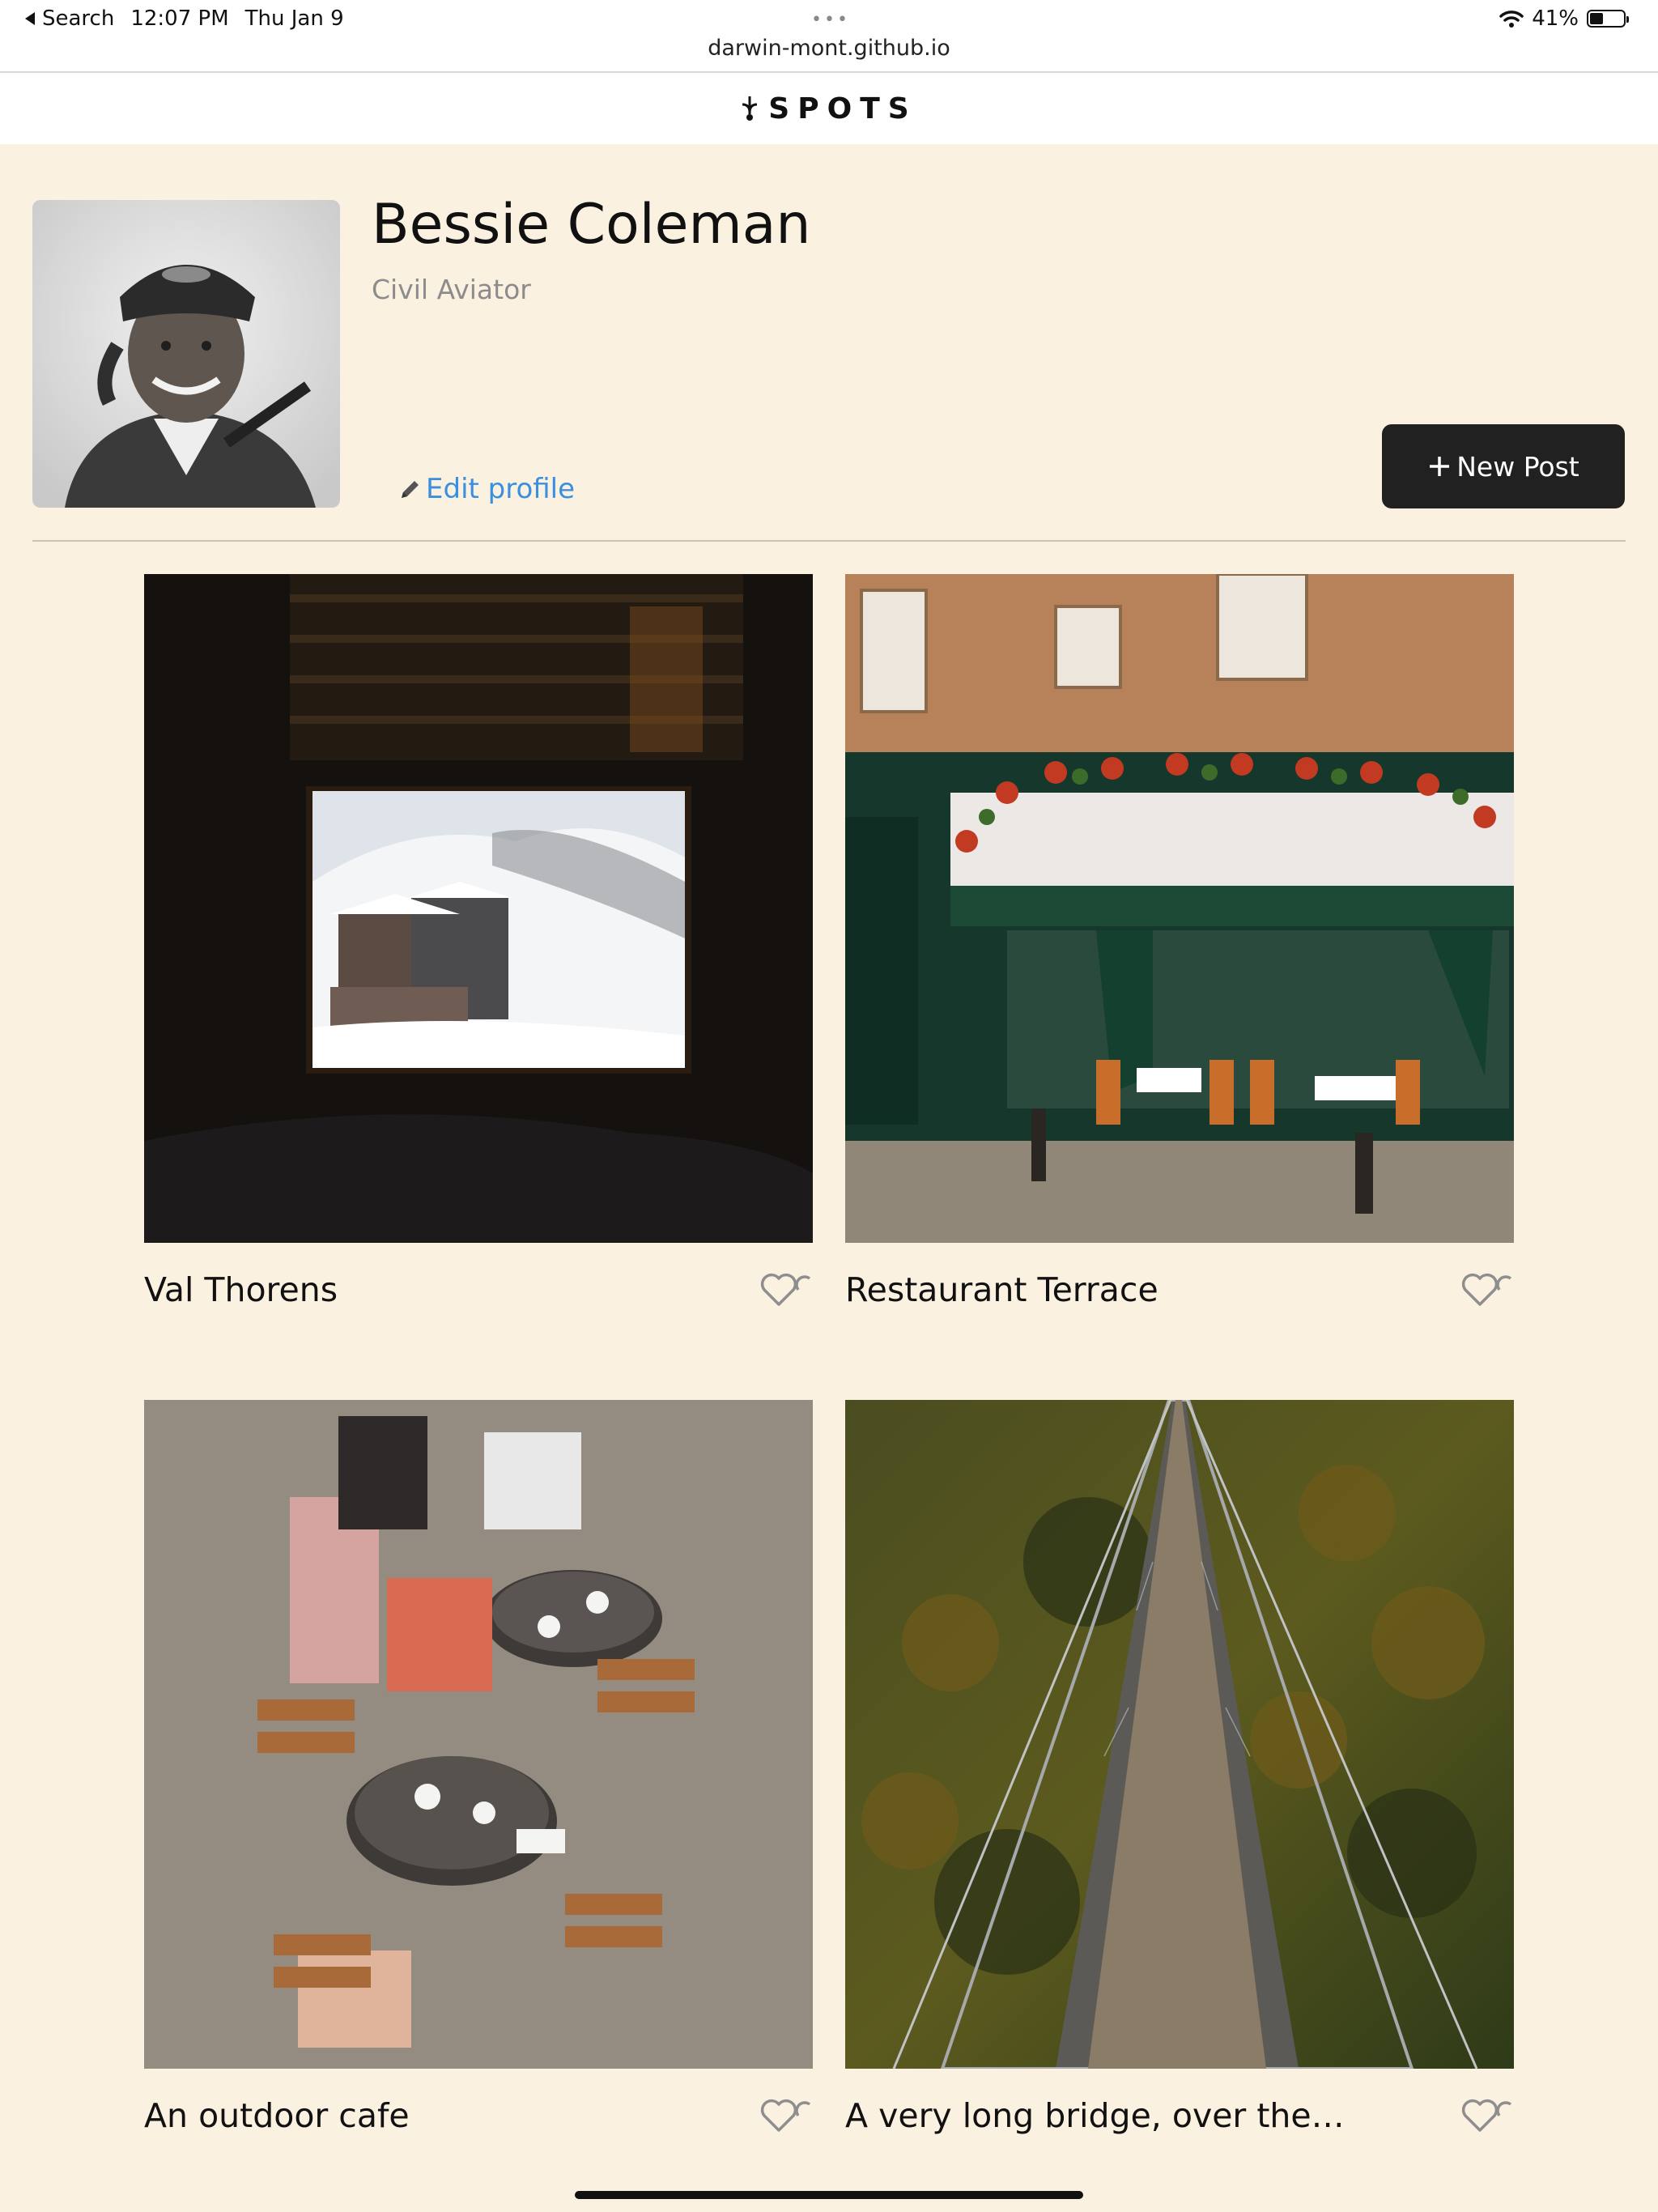 The height and width of the screenshot is (2212, 1658). I want to click on pencil-icon, so click(410, 489).